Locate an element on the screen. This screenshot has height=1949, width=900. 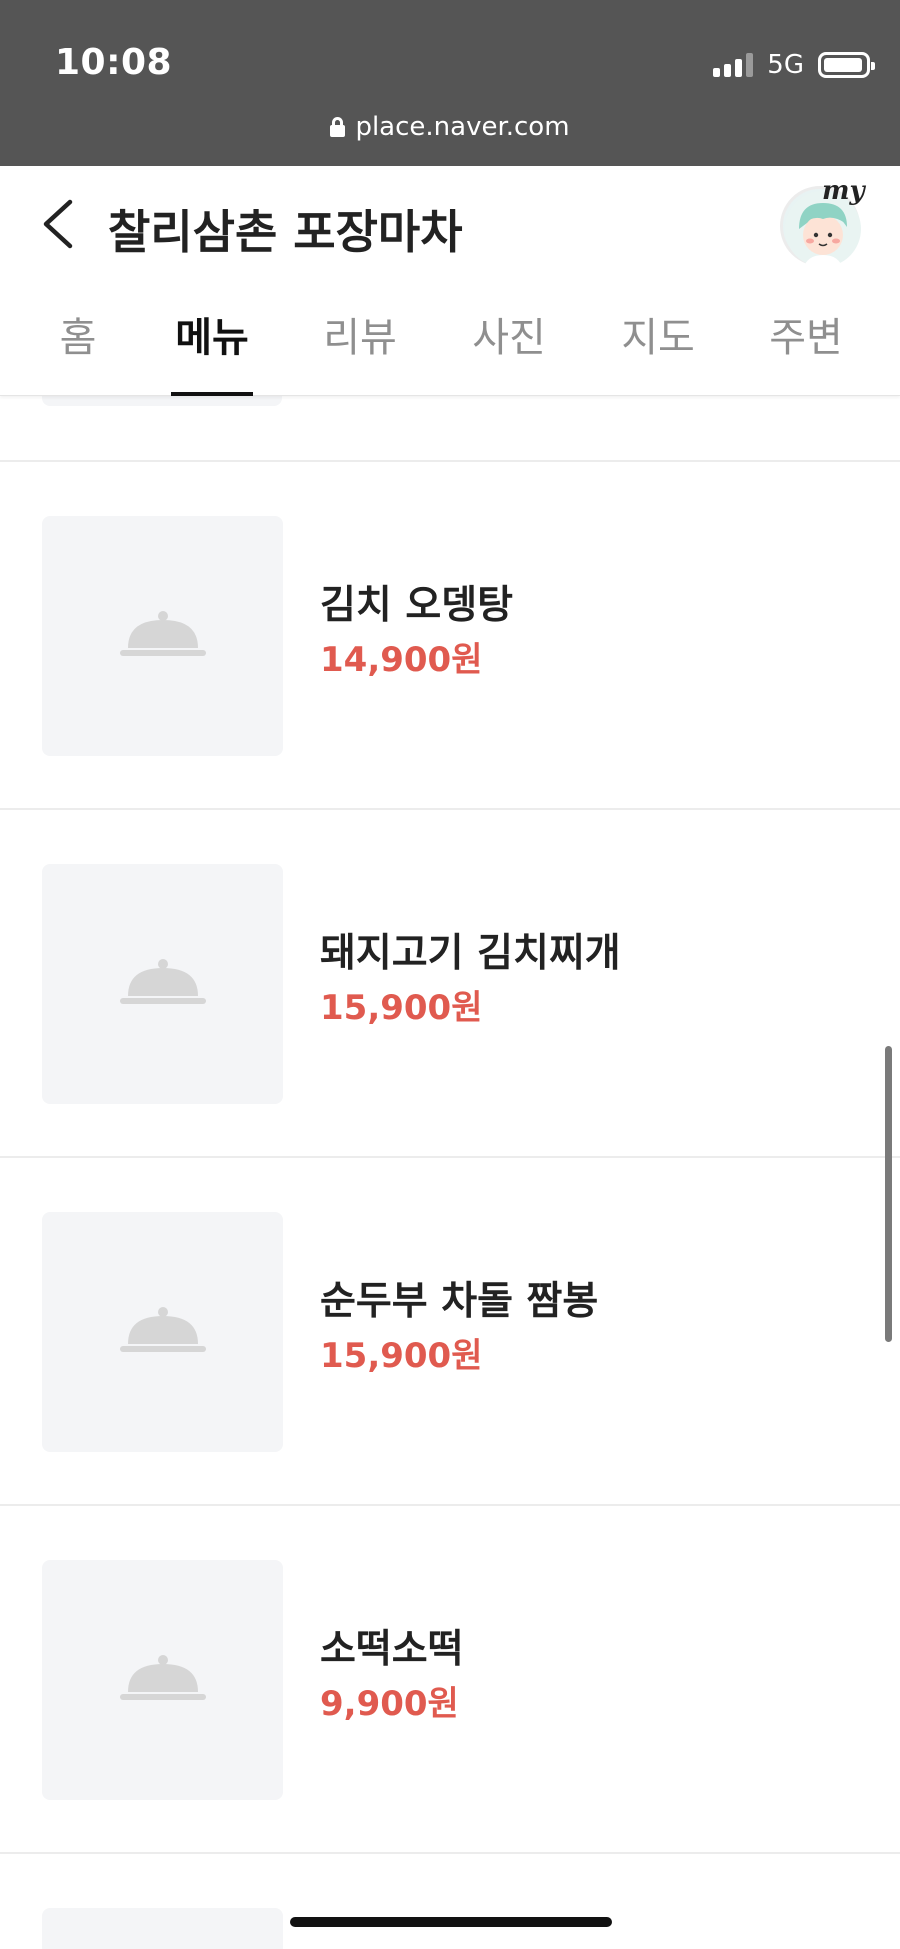
chevron-left-icon is located at coordinates (58, 224).